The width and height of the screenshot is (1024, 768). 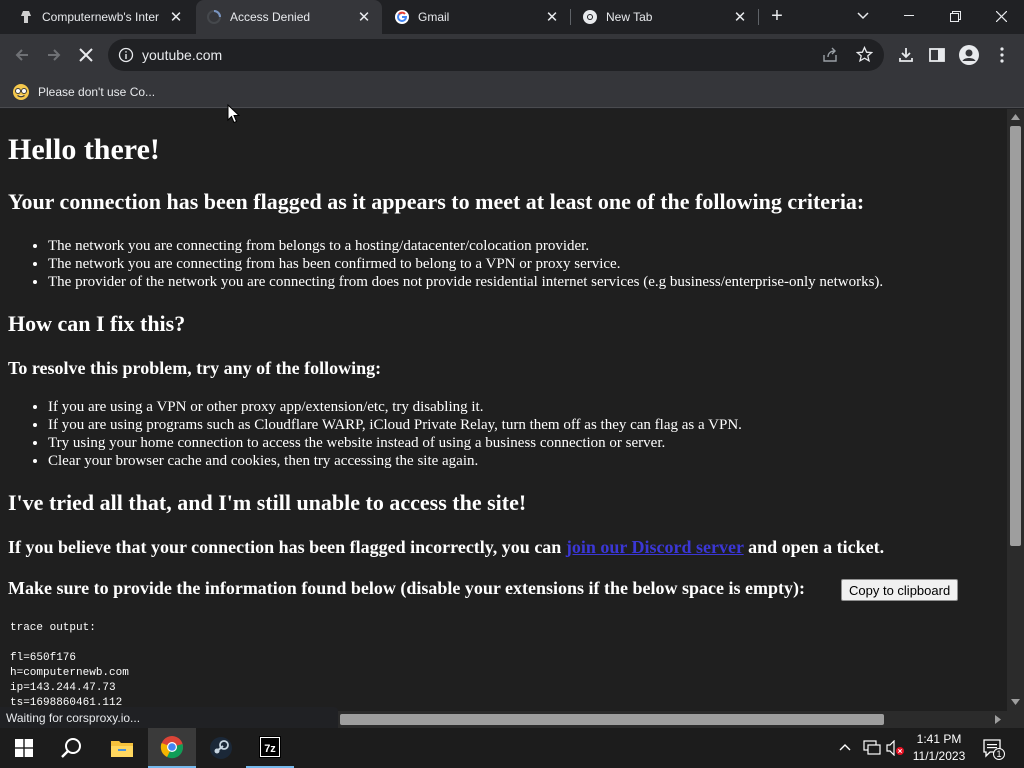 I want to click on side-panel-icon, so click(x=937, y=55).